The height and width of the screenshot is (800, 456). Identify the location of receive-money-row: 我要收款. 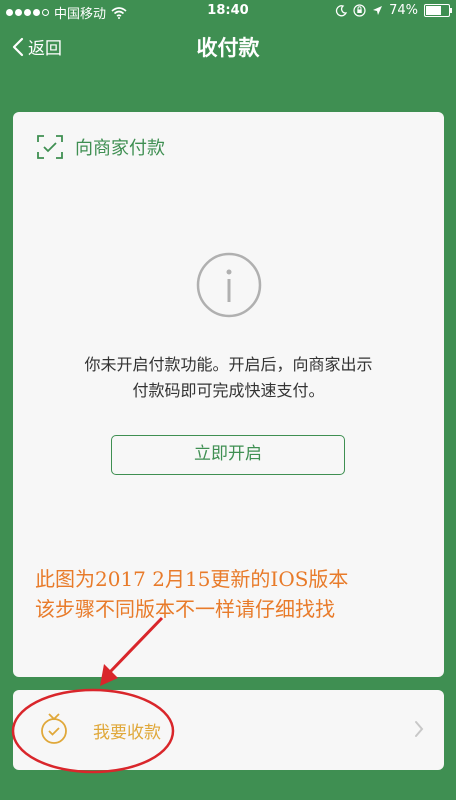
(228, 730).